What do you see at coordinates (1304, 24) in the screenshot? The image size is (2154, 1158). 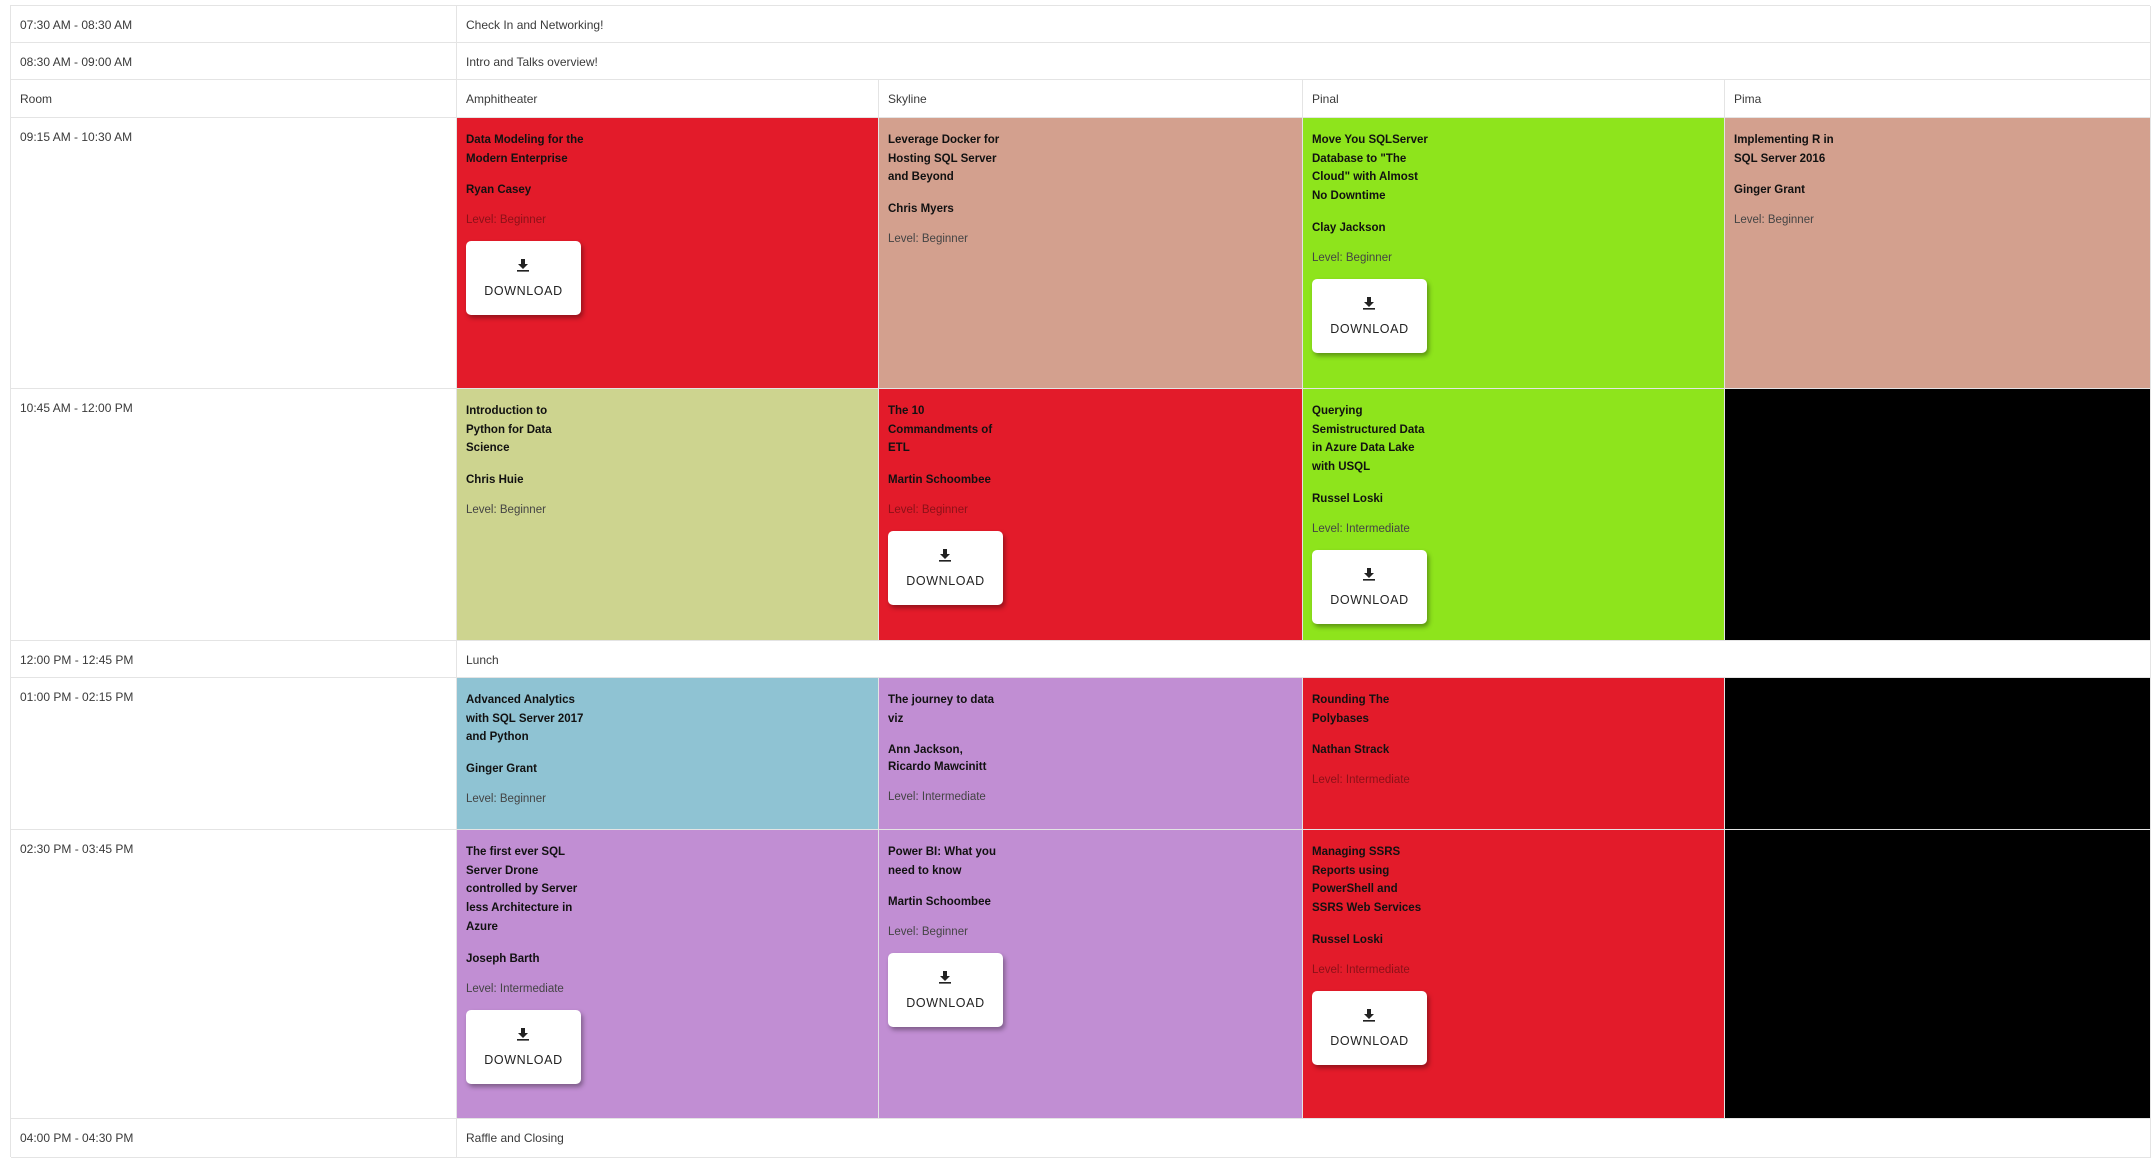 I see `agenda-item-checkin: Check In and Networking!` at bounding box center [1304, 24].